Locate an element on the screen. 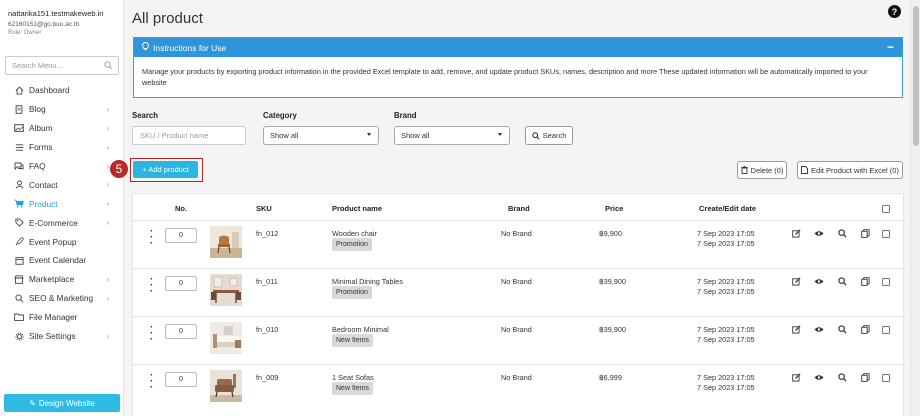 The image size is (920, 416). brand-select: Show all is located at coordinates (452, 135).